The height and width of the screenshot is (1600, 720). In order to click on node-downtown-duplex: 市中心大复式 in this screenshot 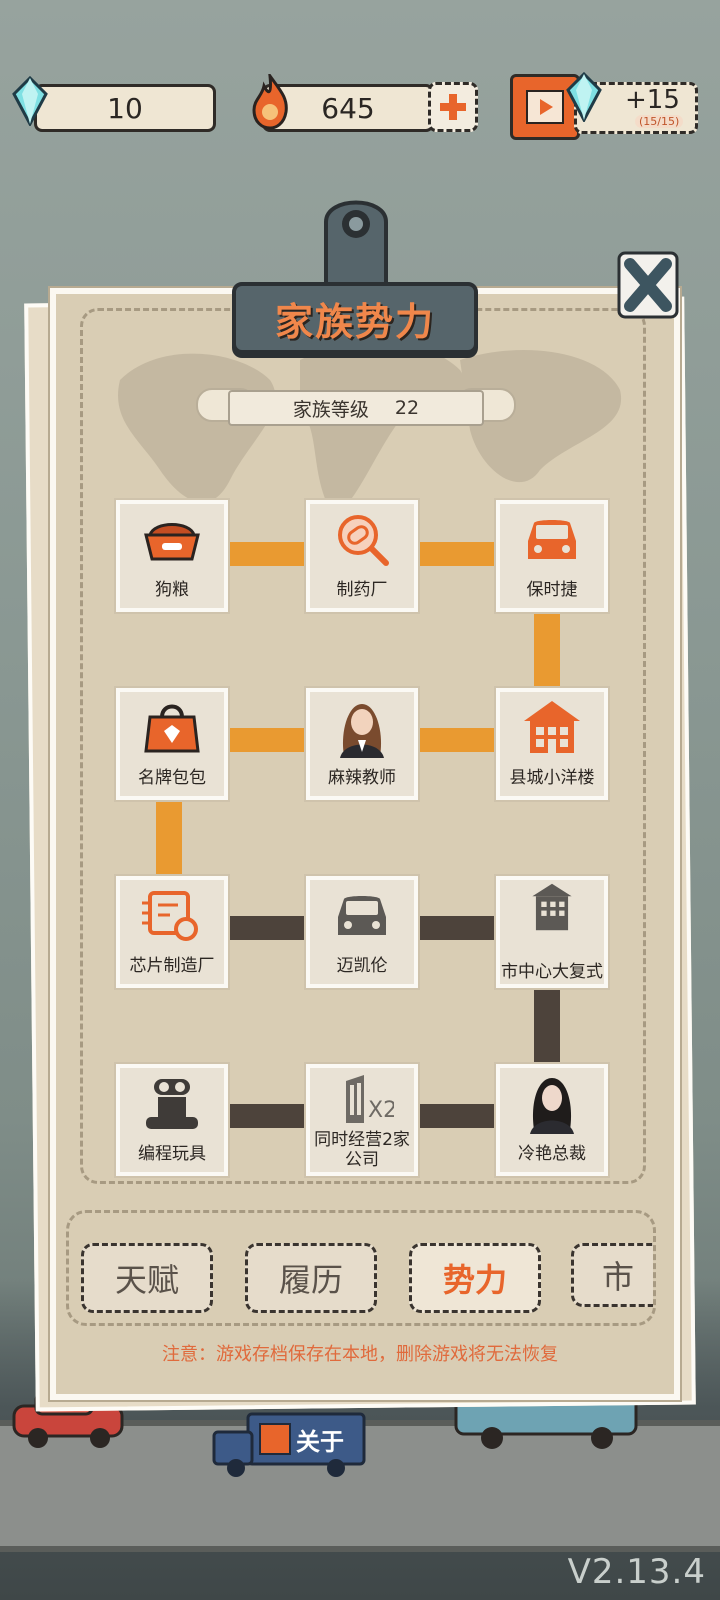, I will do `click(552, 932)`.